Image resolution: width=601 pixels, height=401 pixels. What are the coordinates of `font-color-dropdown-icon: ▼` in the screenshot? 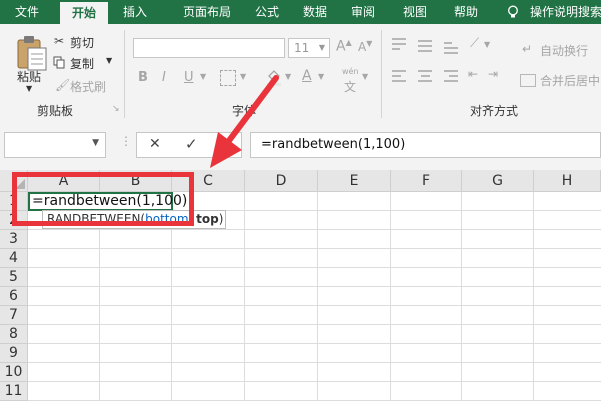 It's located at (321, 76).